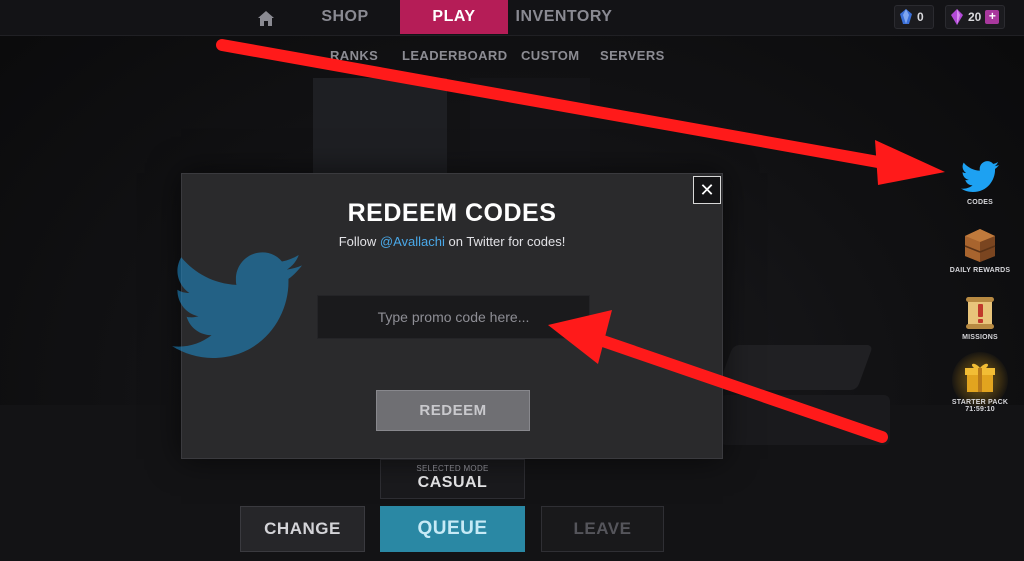 The height and width of the screenshot is (561, 1024). Describe the element at coordinates (359, 241) in the screenshot. I see `subtitle-prefix: Follow` at that location.